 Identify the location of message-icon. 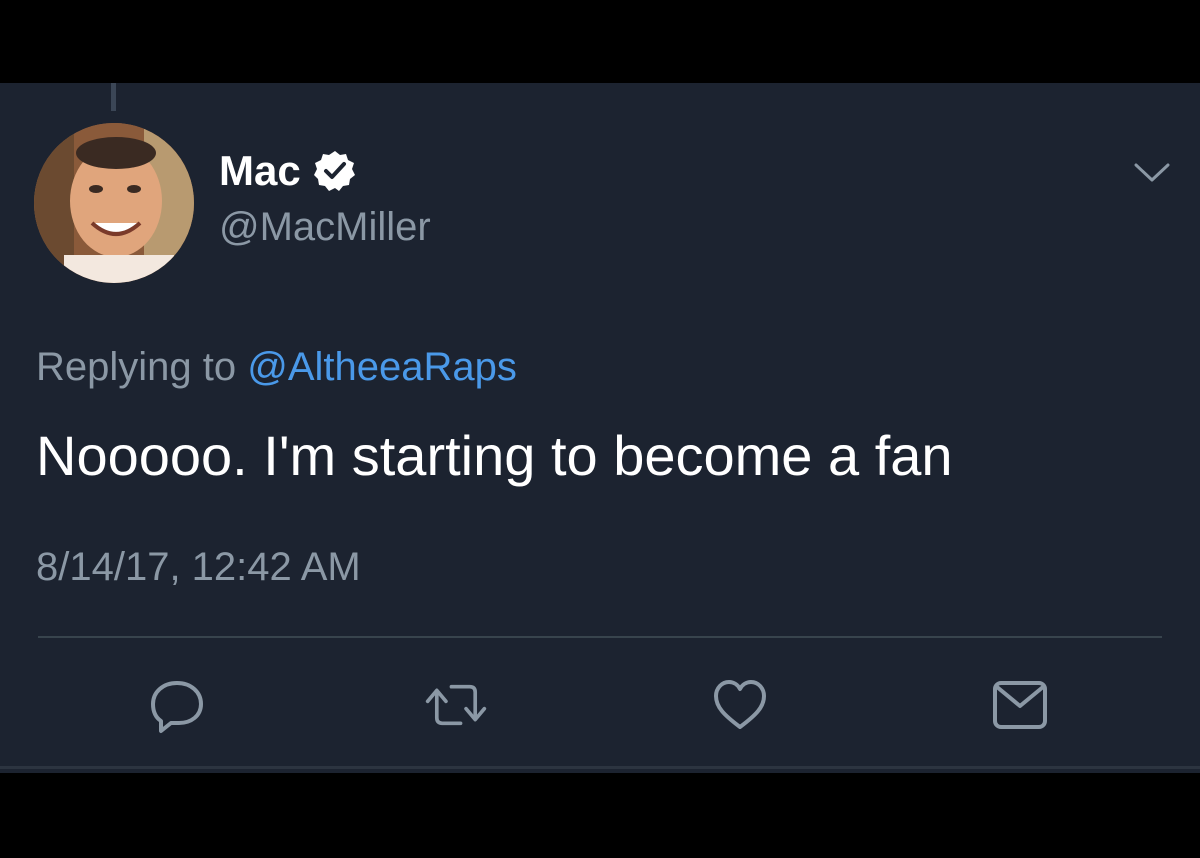
(1020, 705).